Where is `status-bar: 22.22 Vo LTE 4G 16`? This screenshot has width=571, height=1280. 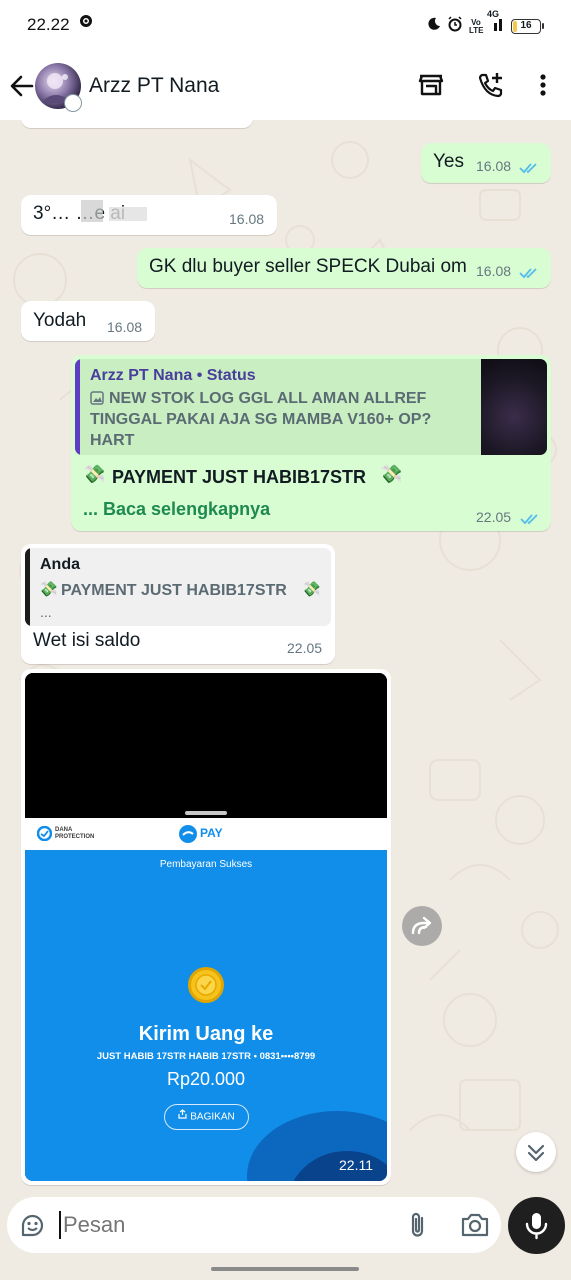
status-bar: 22.22 Vo LTE 4G 16 is located at coordinates (285, 26).